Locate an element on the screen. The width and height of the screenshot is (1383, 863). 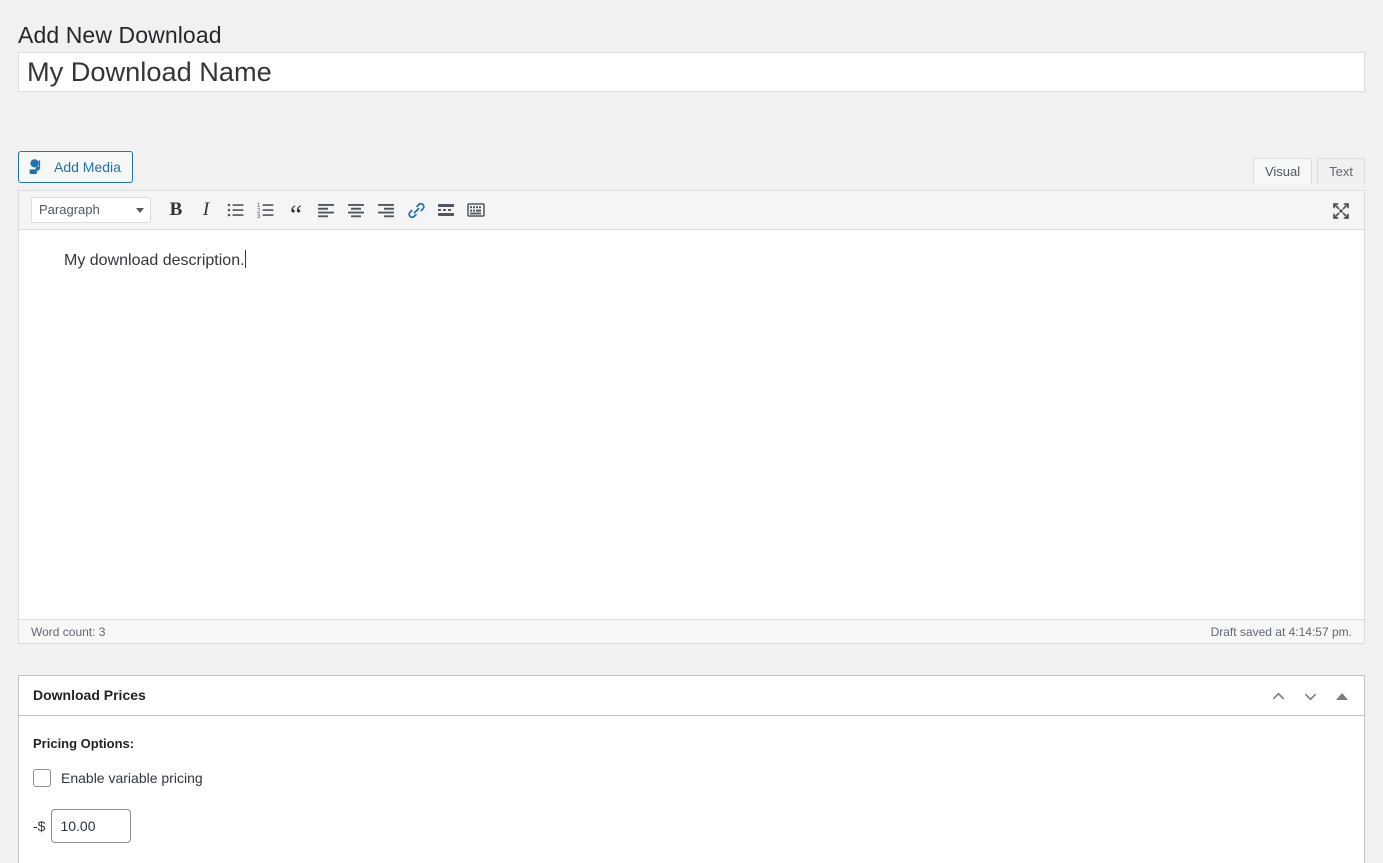
price-currency-prefix: -$ is located at coordinates (39, 826).